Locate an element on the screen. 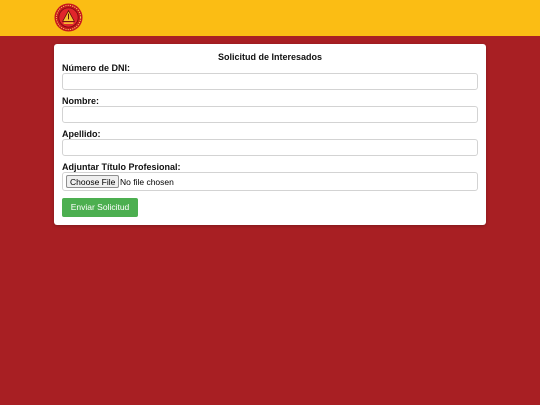  nombre-input is located at coordinates (270, 114).